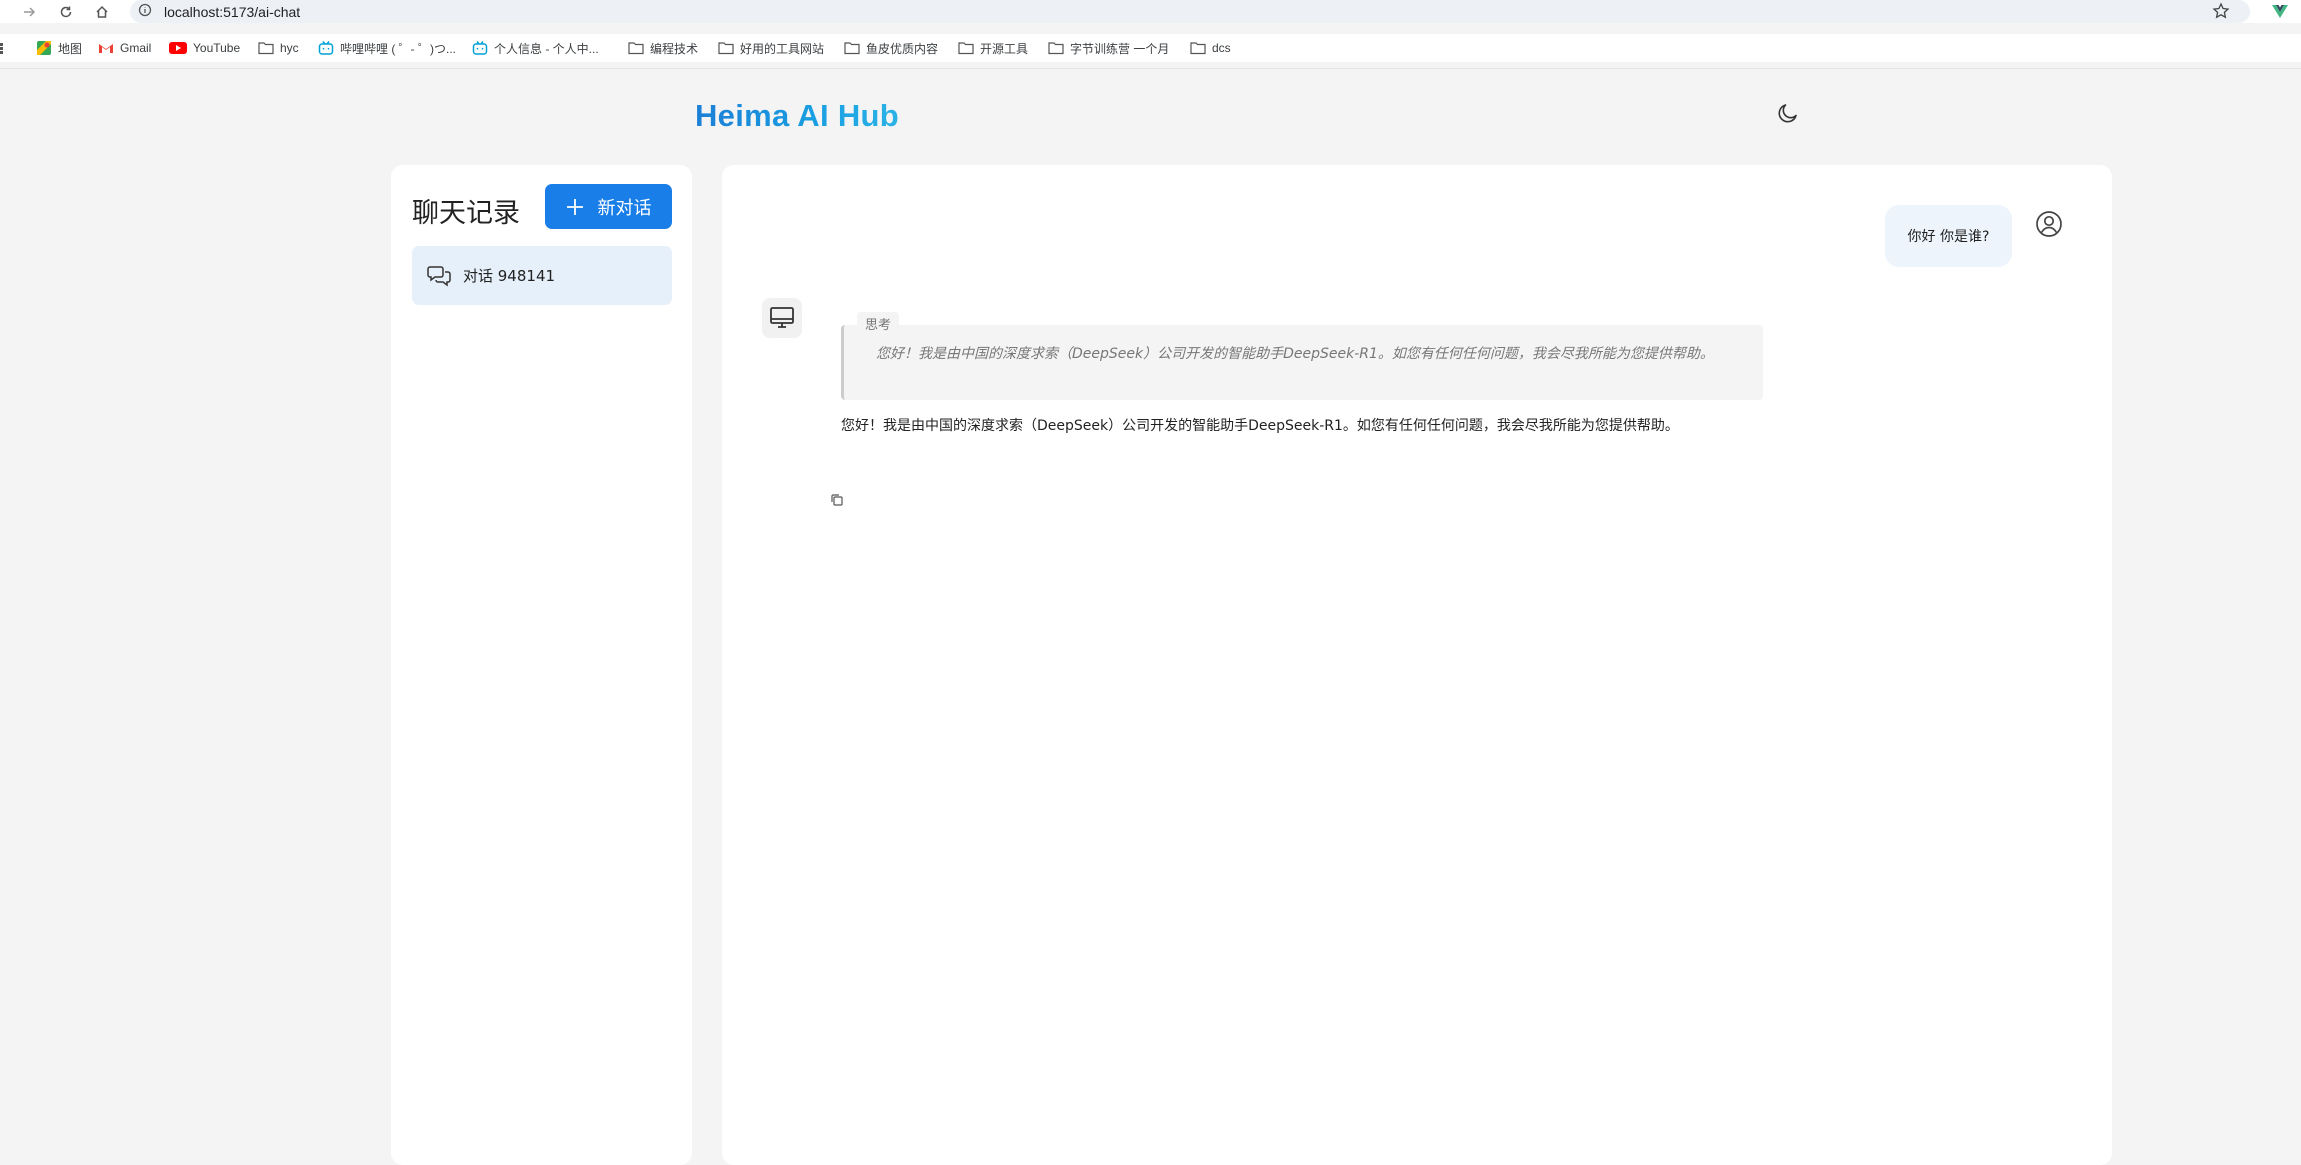 This screenshot has width=2301, height=1165. I want to click on conversation-sidebar: 聊天记录 新对话 对话 948141, so click(541, 665).